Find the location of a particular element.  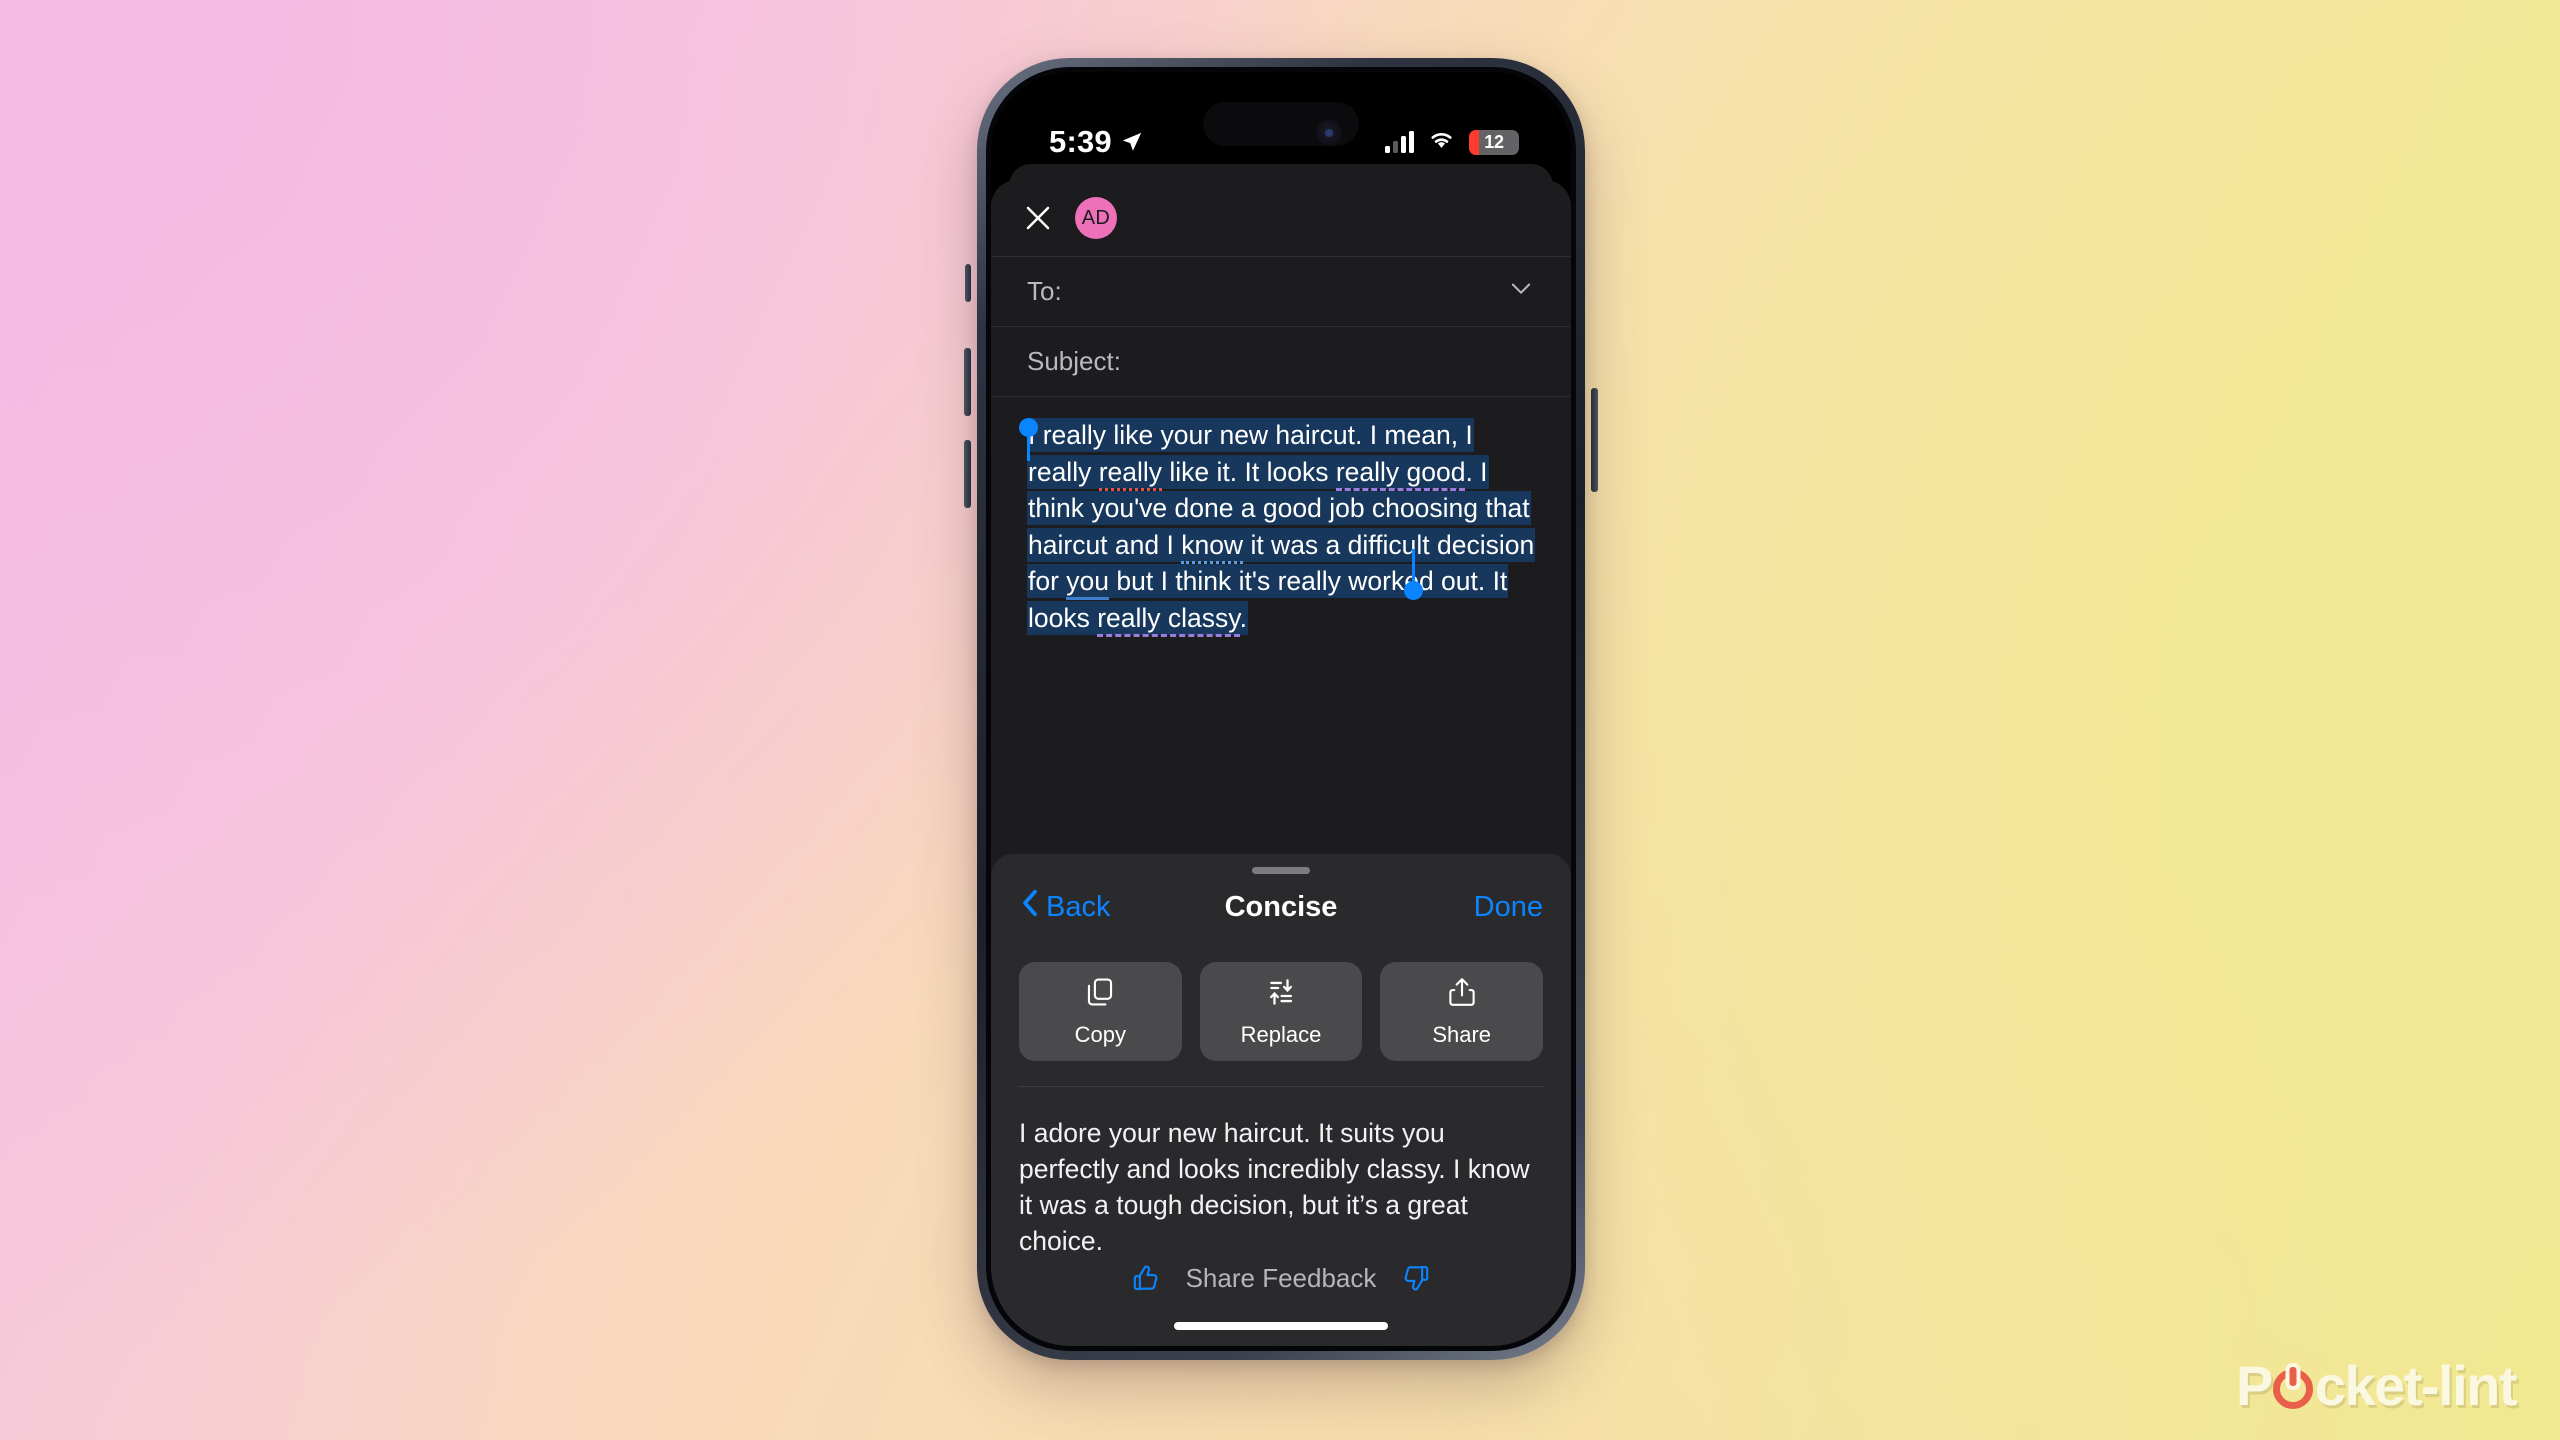

volume-up-button is located at coordinates (967, 382).